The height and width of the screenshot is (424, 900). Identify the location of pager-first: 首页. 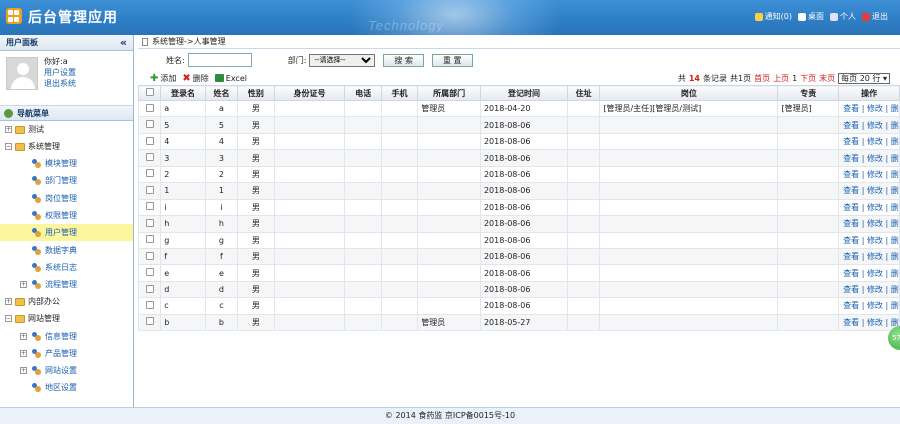
(762, 78).